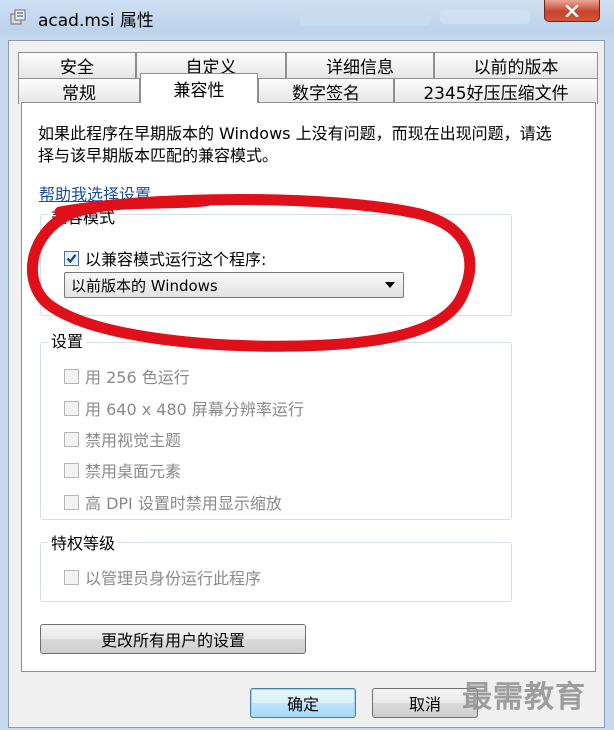 Image resolution: width=614 pixels, height=730 pixels. I want to click on settings-group-label: 设置, so click(67, 340).